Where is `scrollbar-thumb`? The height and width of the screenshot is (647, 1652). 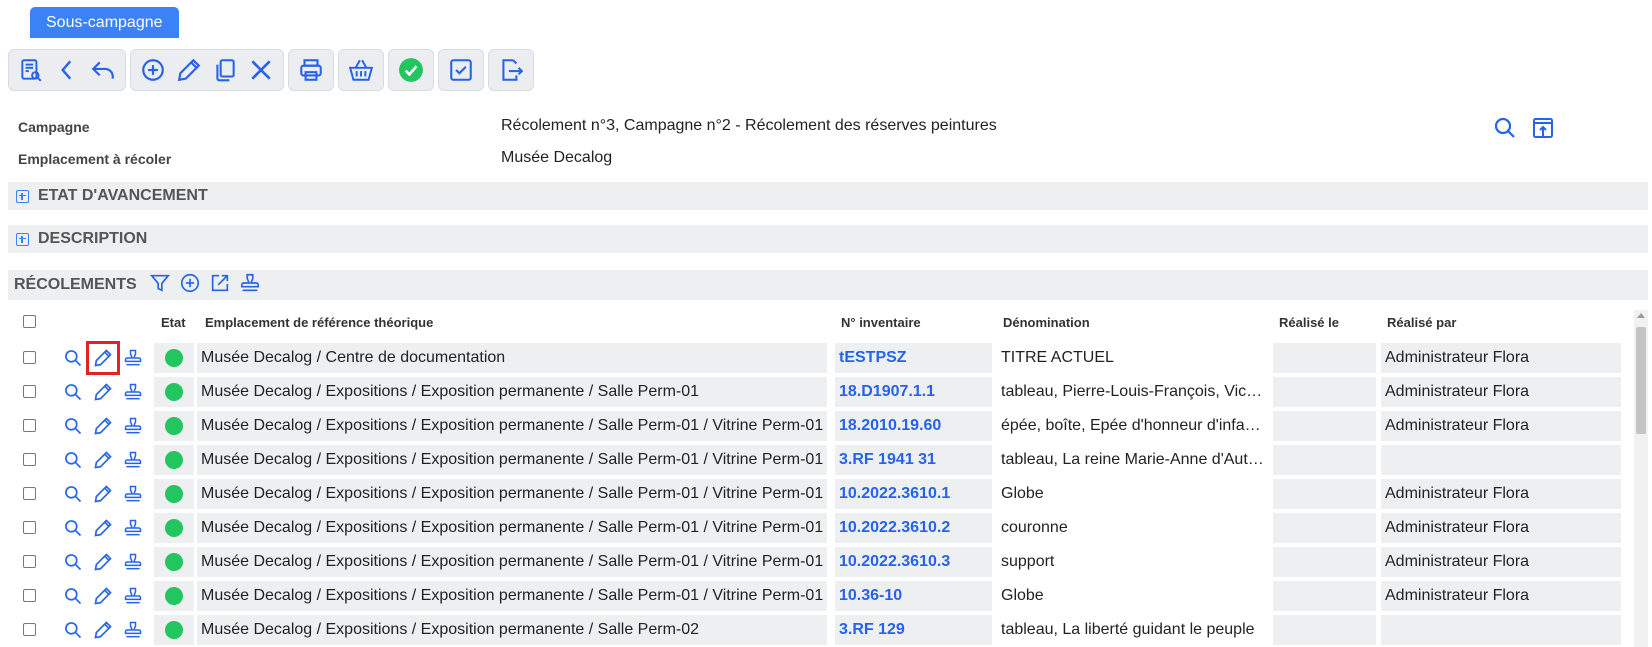
scrollbar-thumb is located at coordinates (1641, 380).